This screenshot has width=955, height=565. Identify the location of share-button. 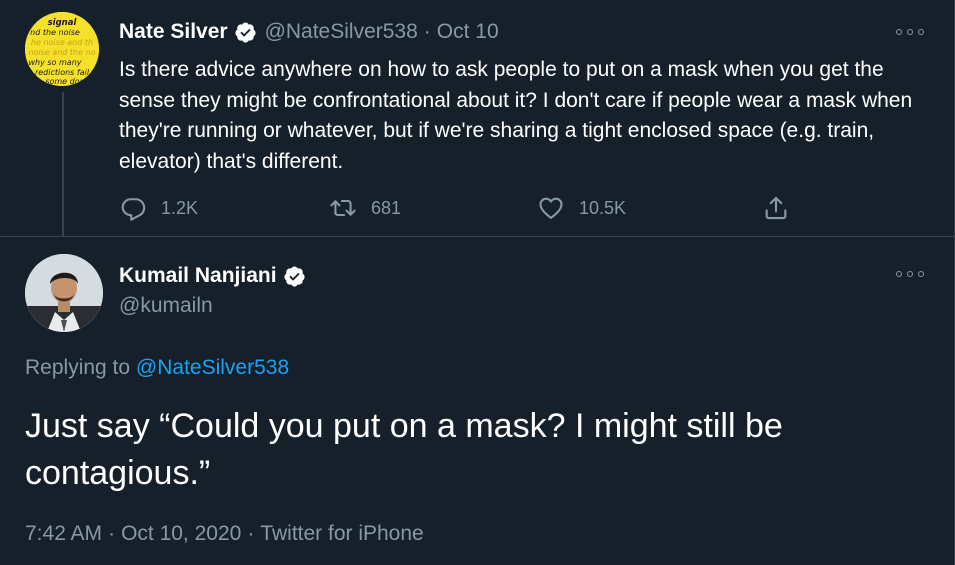
(776, 208).